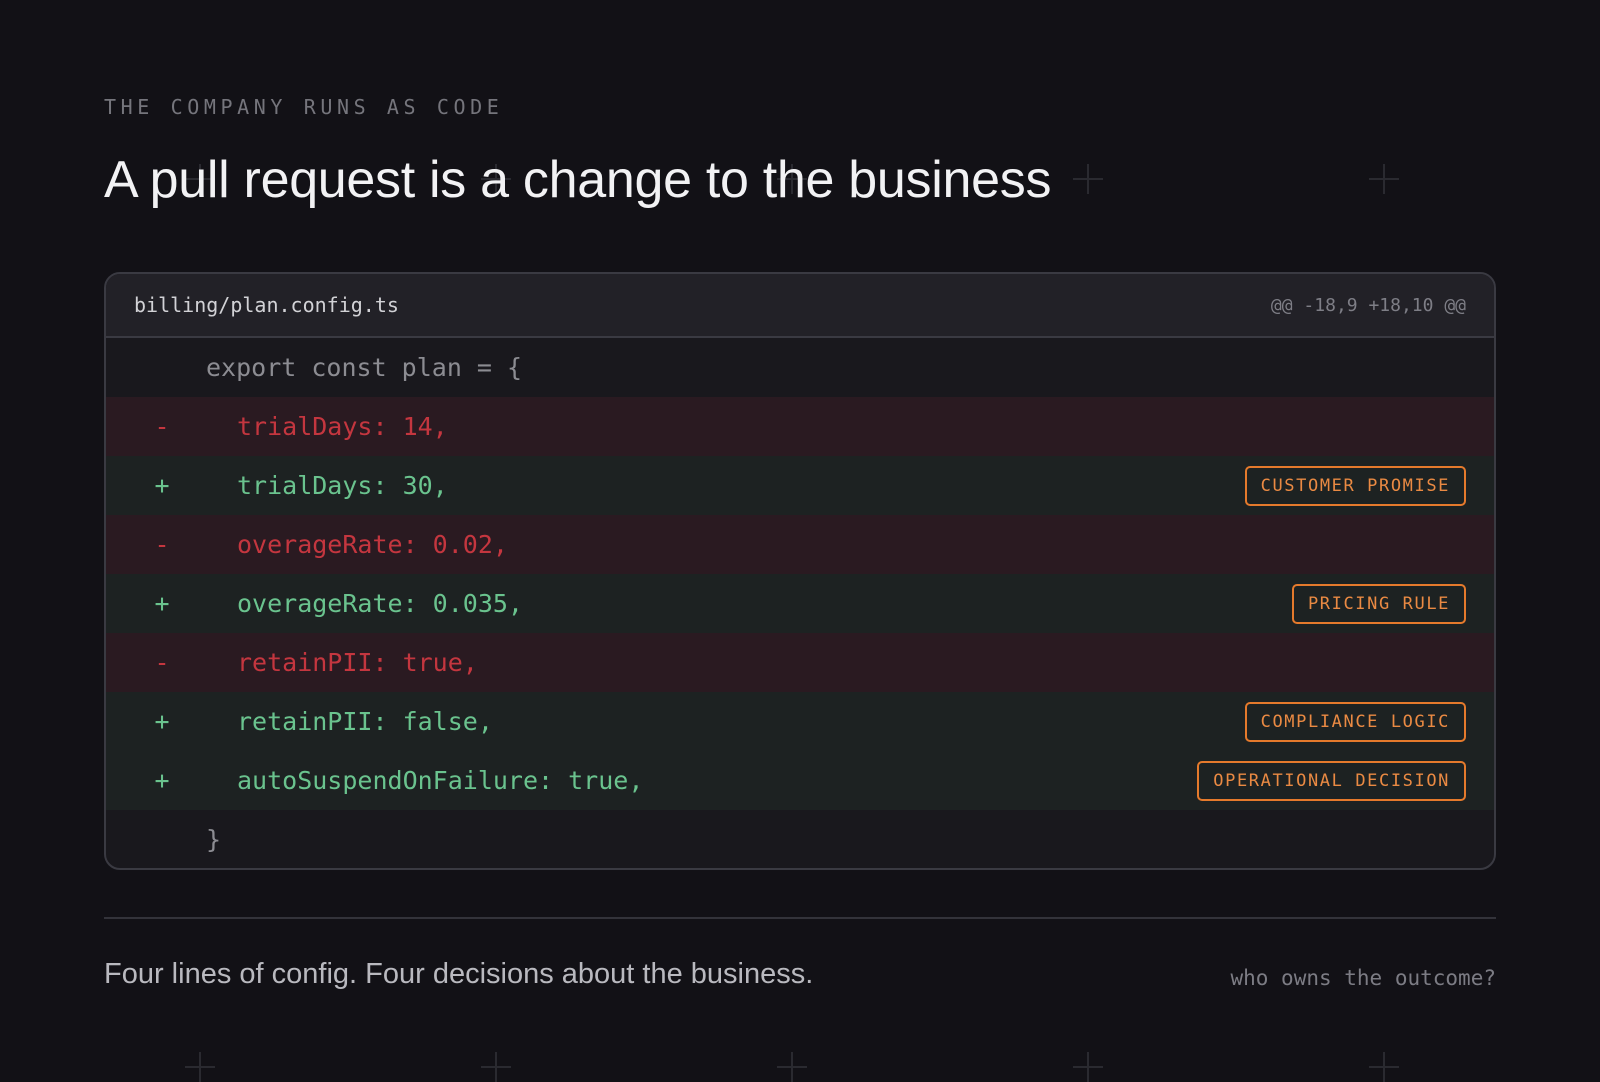  What do you see at coordinates (1363, 978) in the screenshot?
I see `footer-question: who owns the outcome?` at bounding box center [1363, 978].